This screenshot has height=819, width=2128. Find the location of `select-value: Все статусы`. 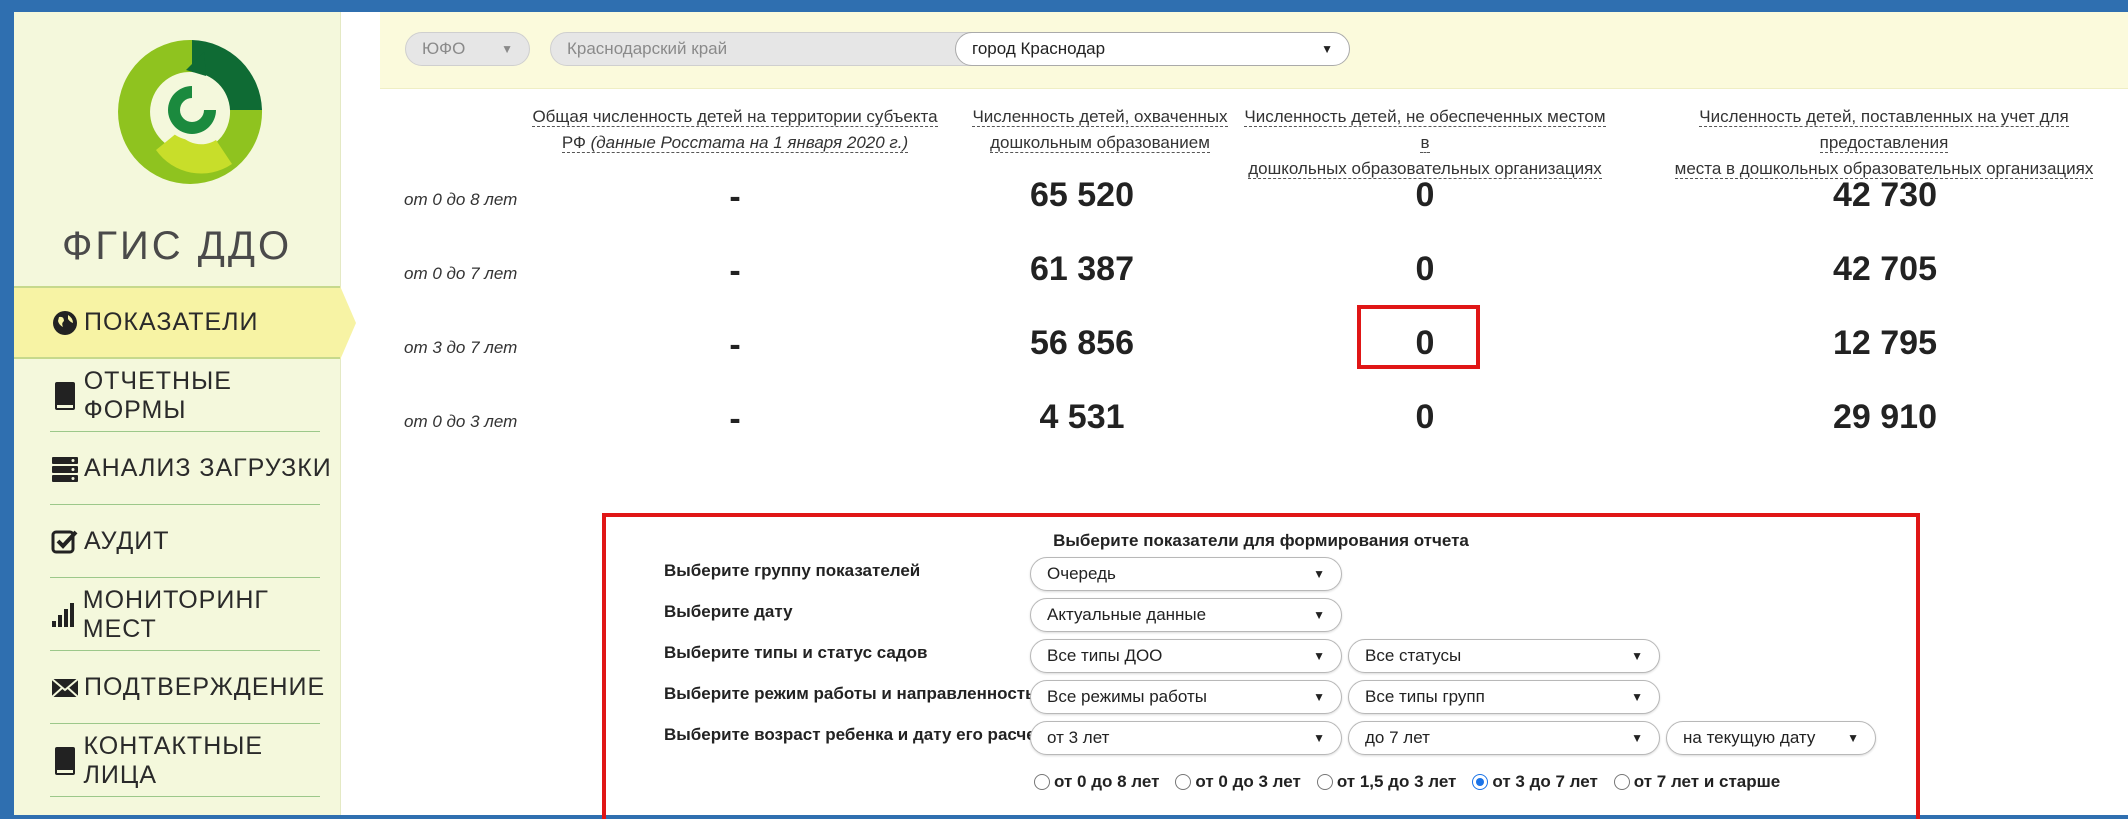

select-value: Все статусы is located at coordinates (1413, 655).